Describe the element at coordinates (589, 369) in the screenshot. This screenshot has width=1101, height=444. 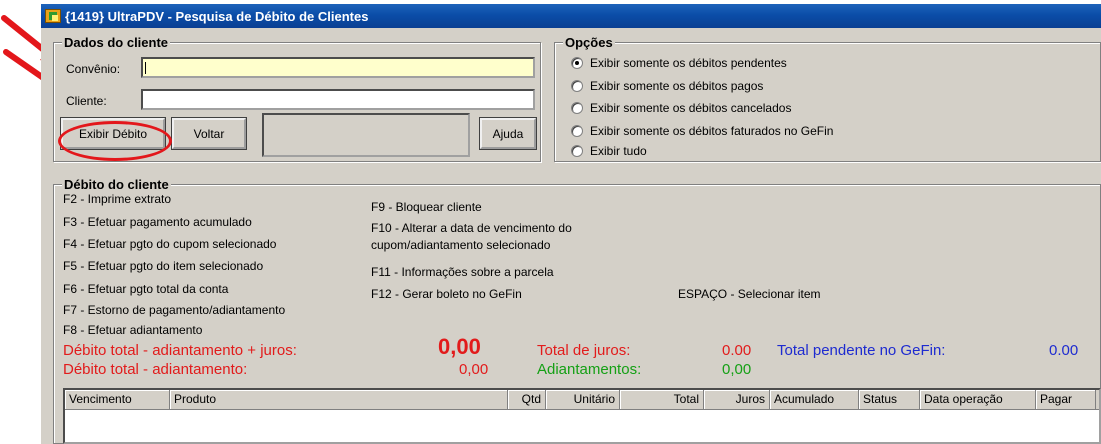
I see `adiantamentos-label: Adiantamentos:` at that location.